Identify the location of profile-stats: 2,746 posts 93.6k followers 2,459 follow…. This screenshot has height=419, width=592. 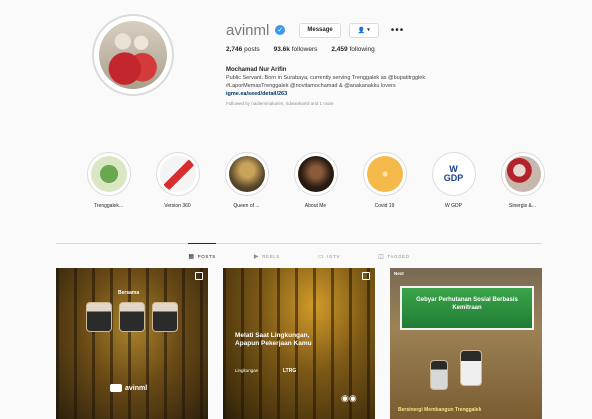
(300, 49).